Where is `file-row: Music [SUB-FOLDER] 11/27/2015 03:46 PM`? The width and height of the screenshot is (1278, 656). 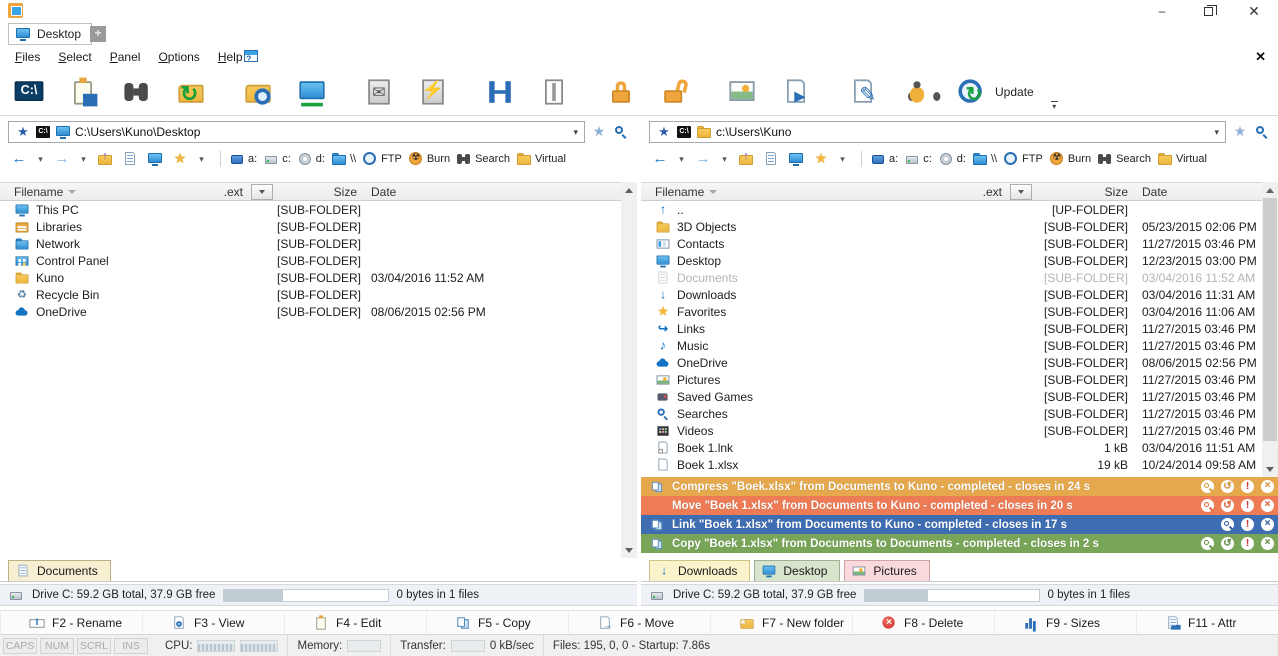
file-row: Music [SUB-FOLDER] 11/27/2015 03:46 PM is located at coordinates (951, 345).